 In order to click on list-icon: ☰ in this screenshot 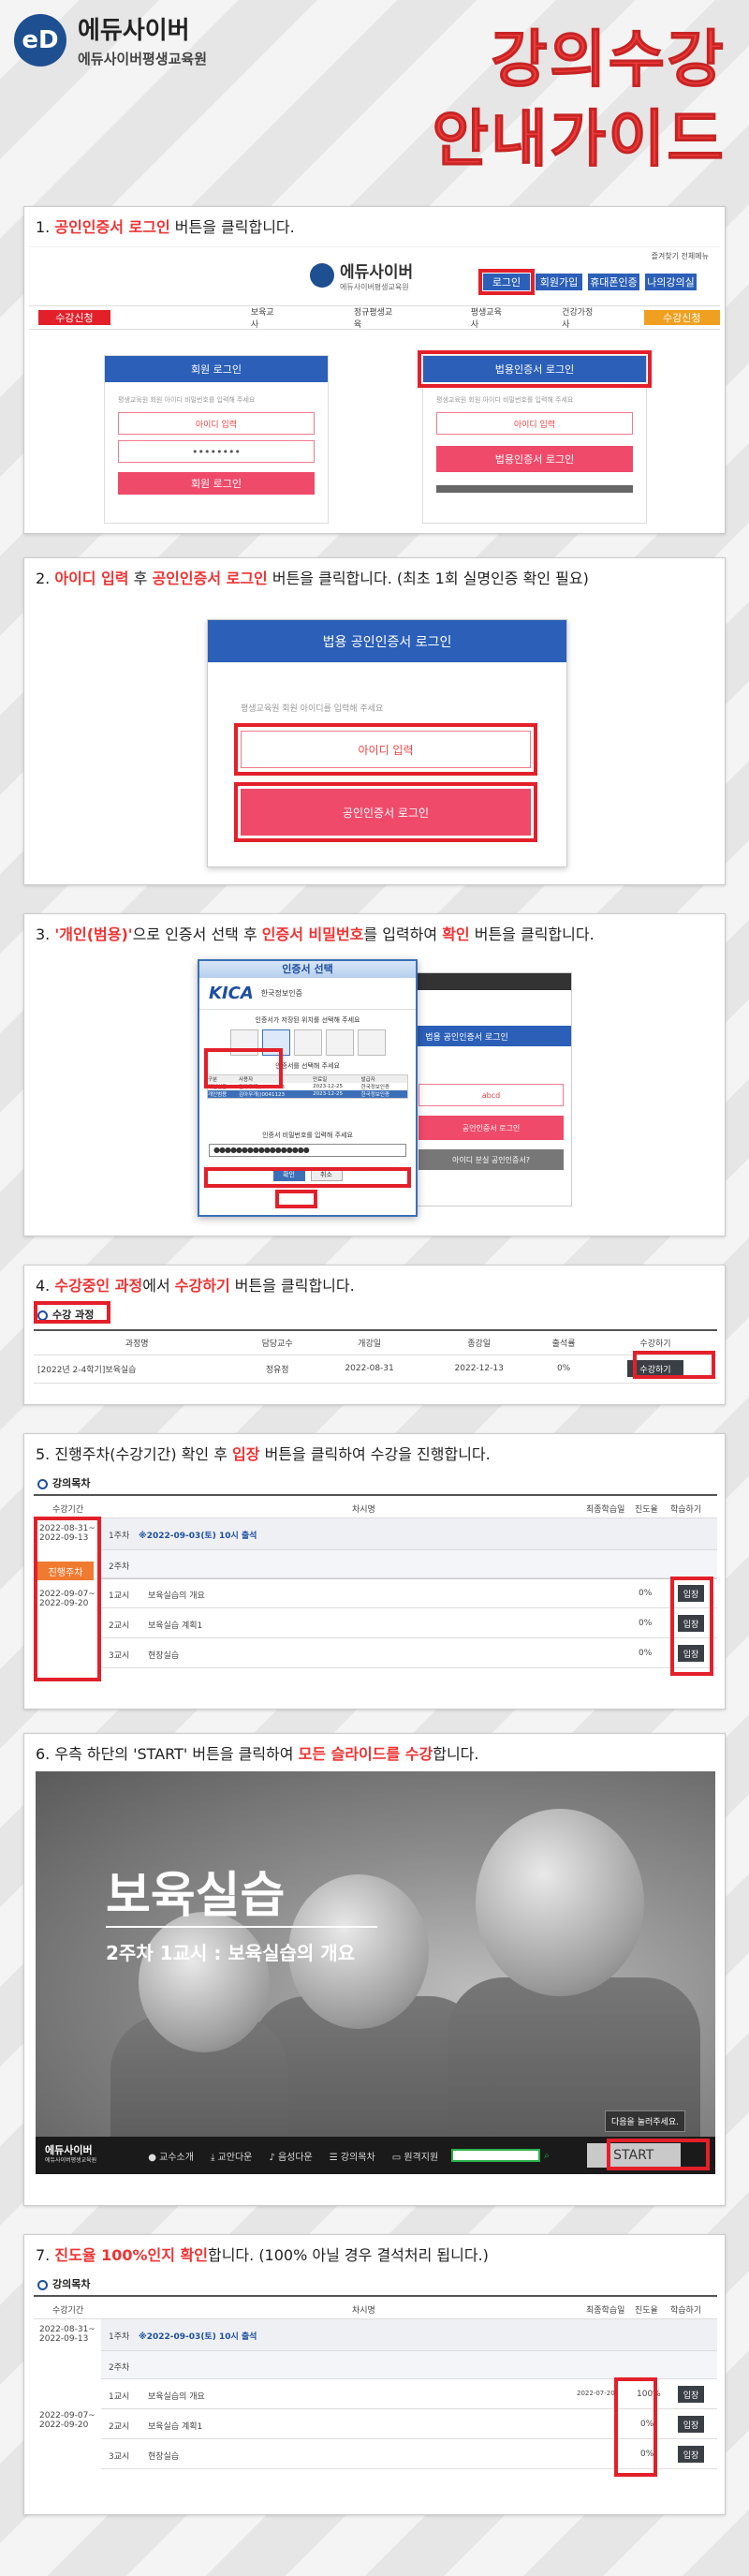, I will do `click(333, 2157)`.